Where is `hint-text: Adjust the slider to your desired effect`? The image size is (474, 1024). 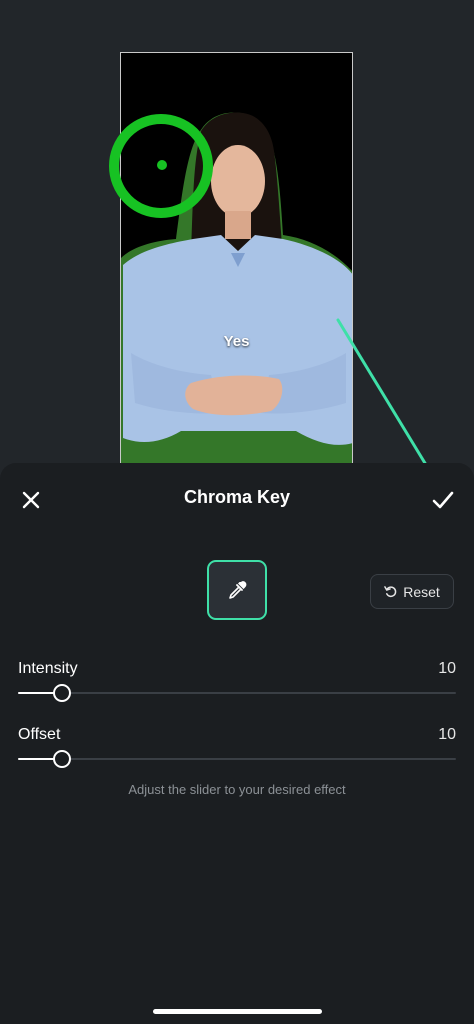
hint-text: Adjust the slider to your desired effect is located at coordinates (237, 789).